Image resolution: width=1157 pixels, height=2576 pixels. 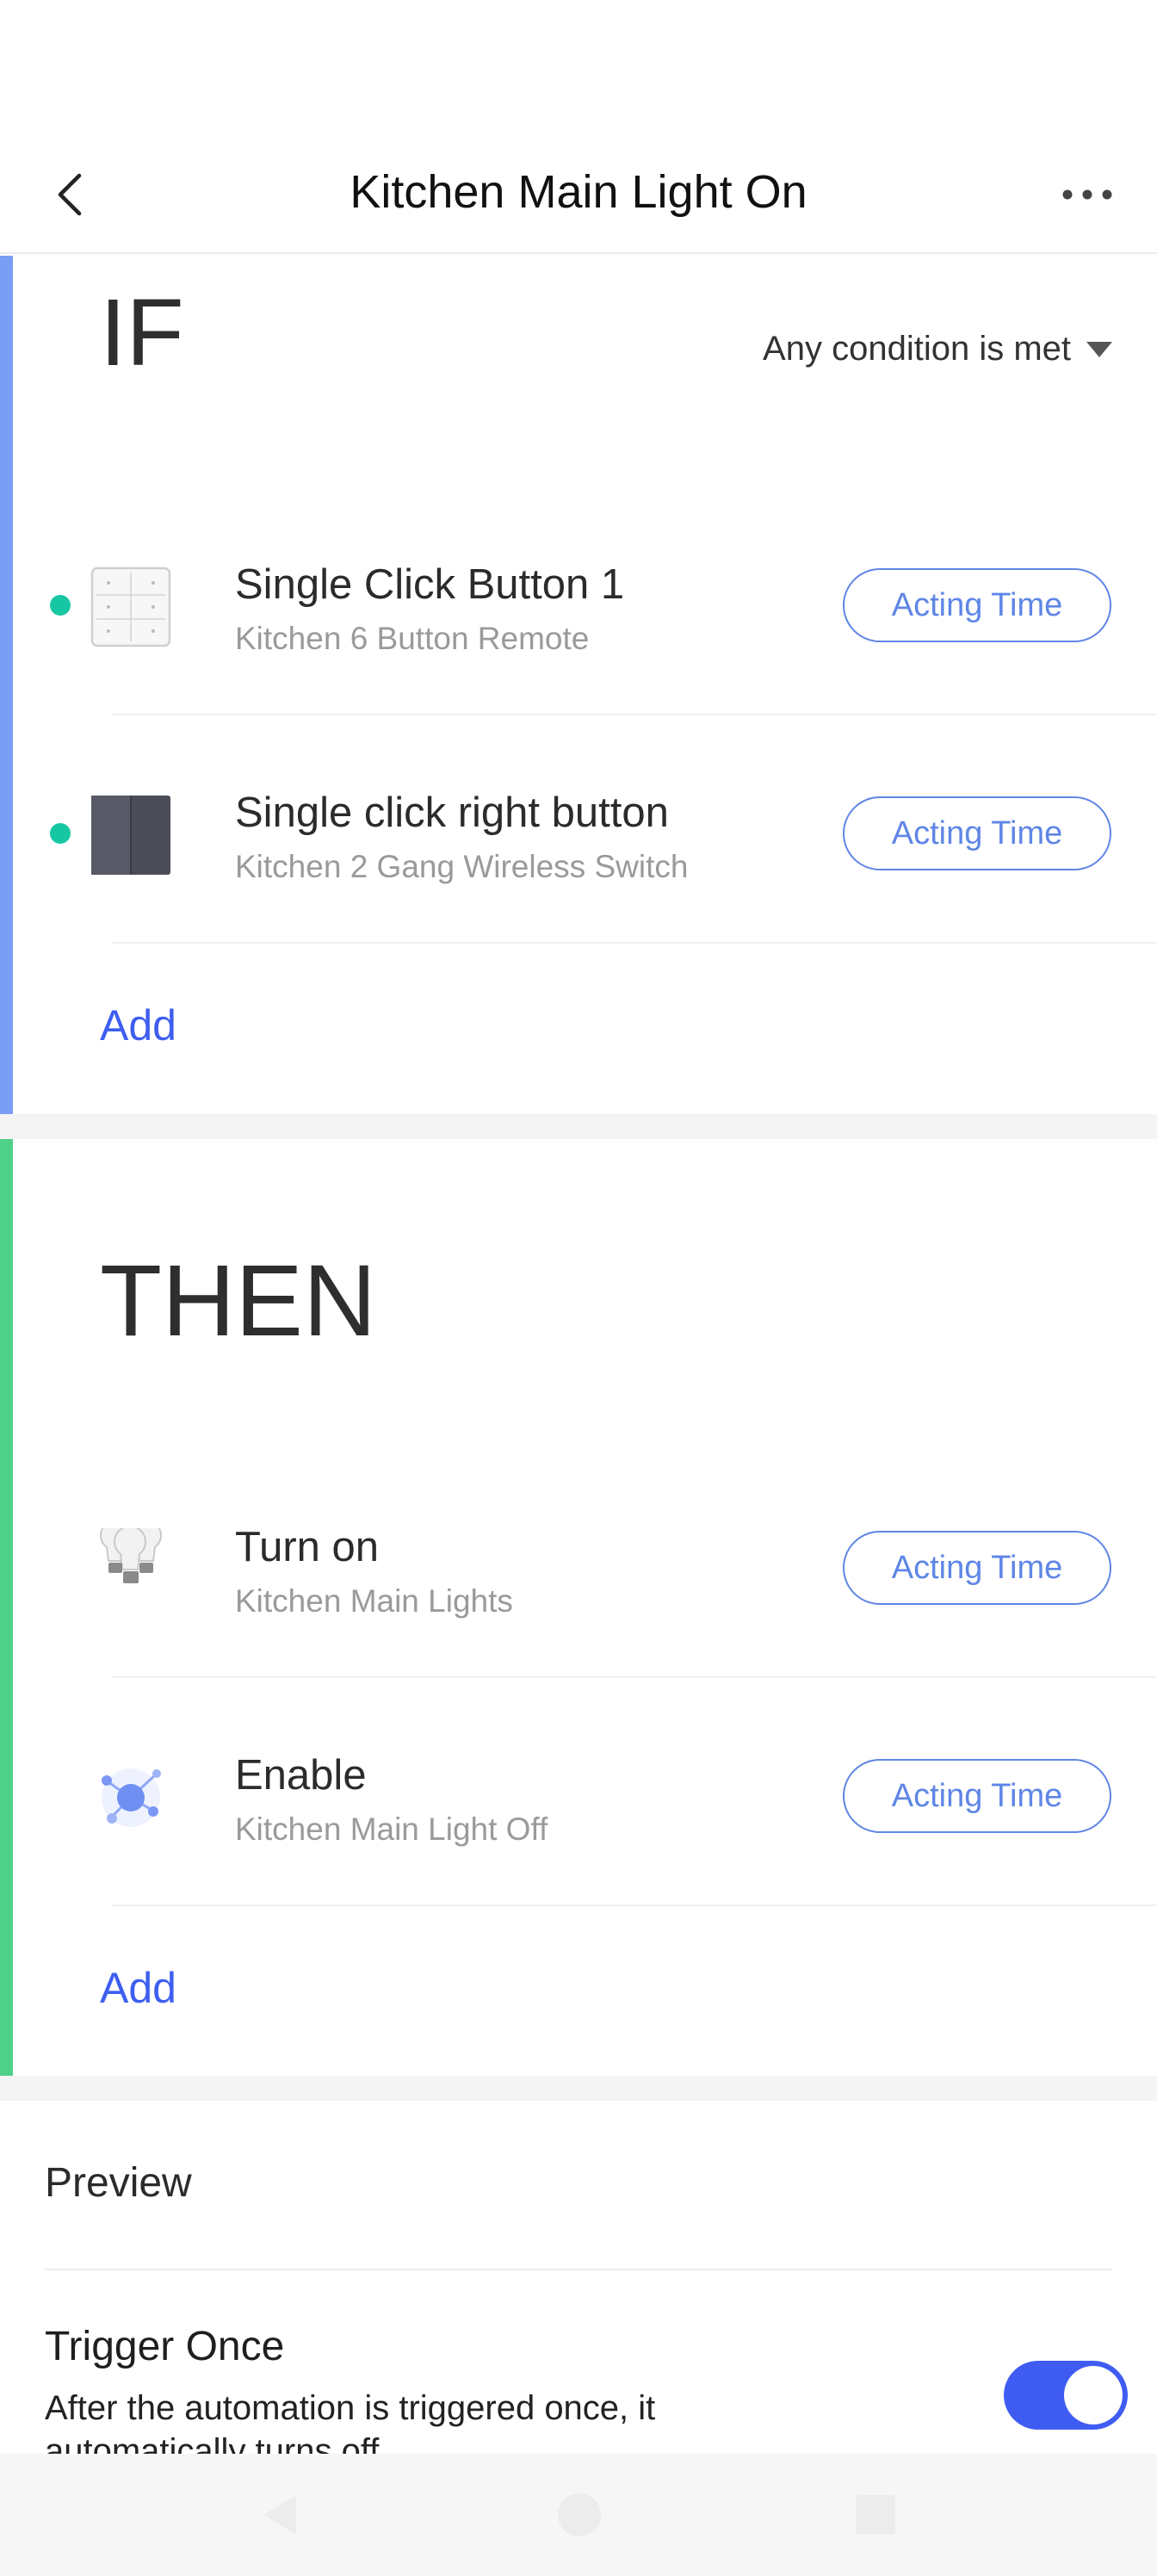 I want to click on caret-down-icon, so click(x=1099, y=349).